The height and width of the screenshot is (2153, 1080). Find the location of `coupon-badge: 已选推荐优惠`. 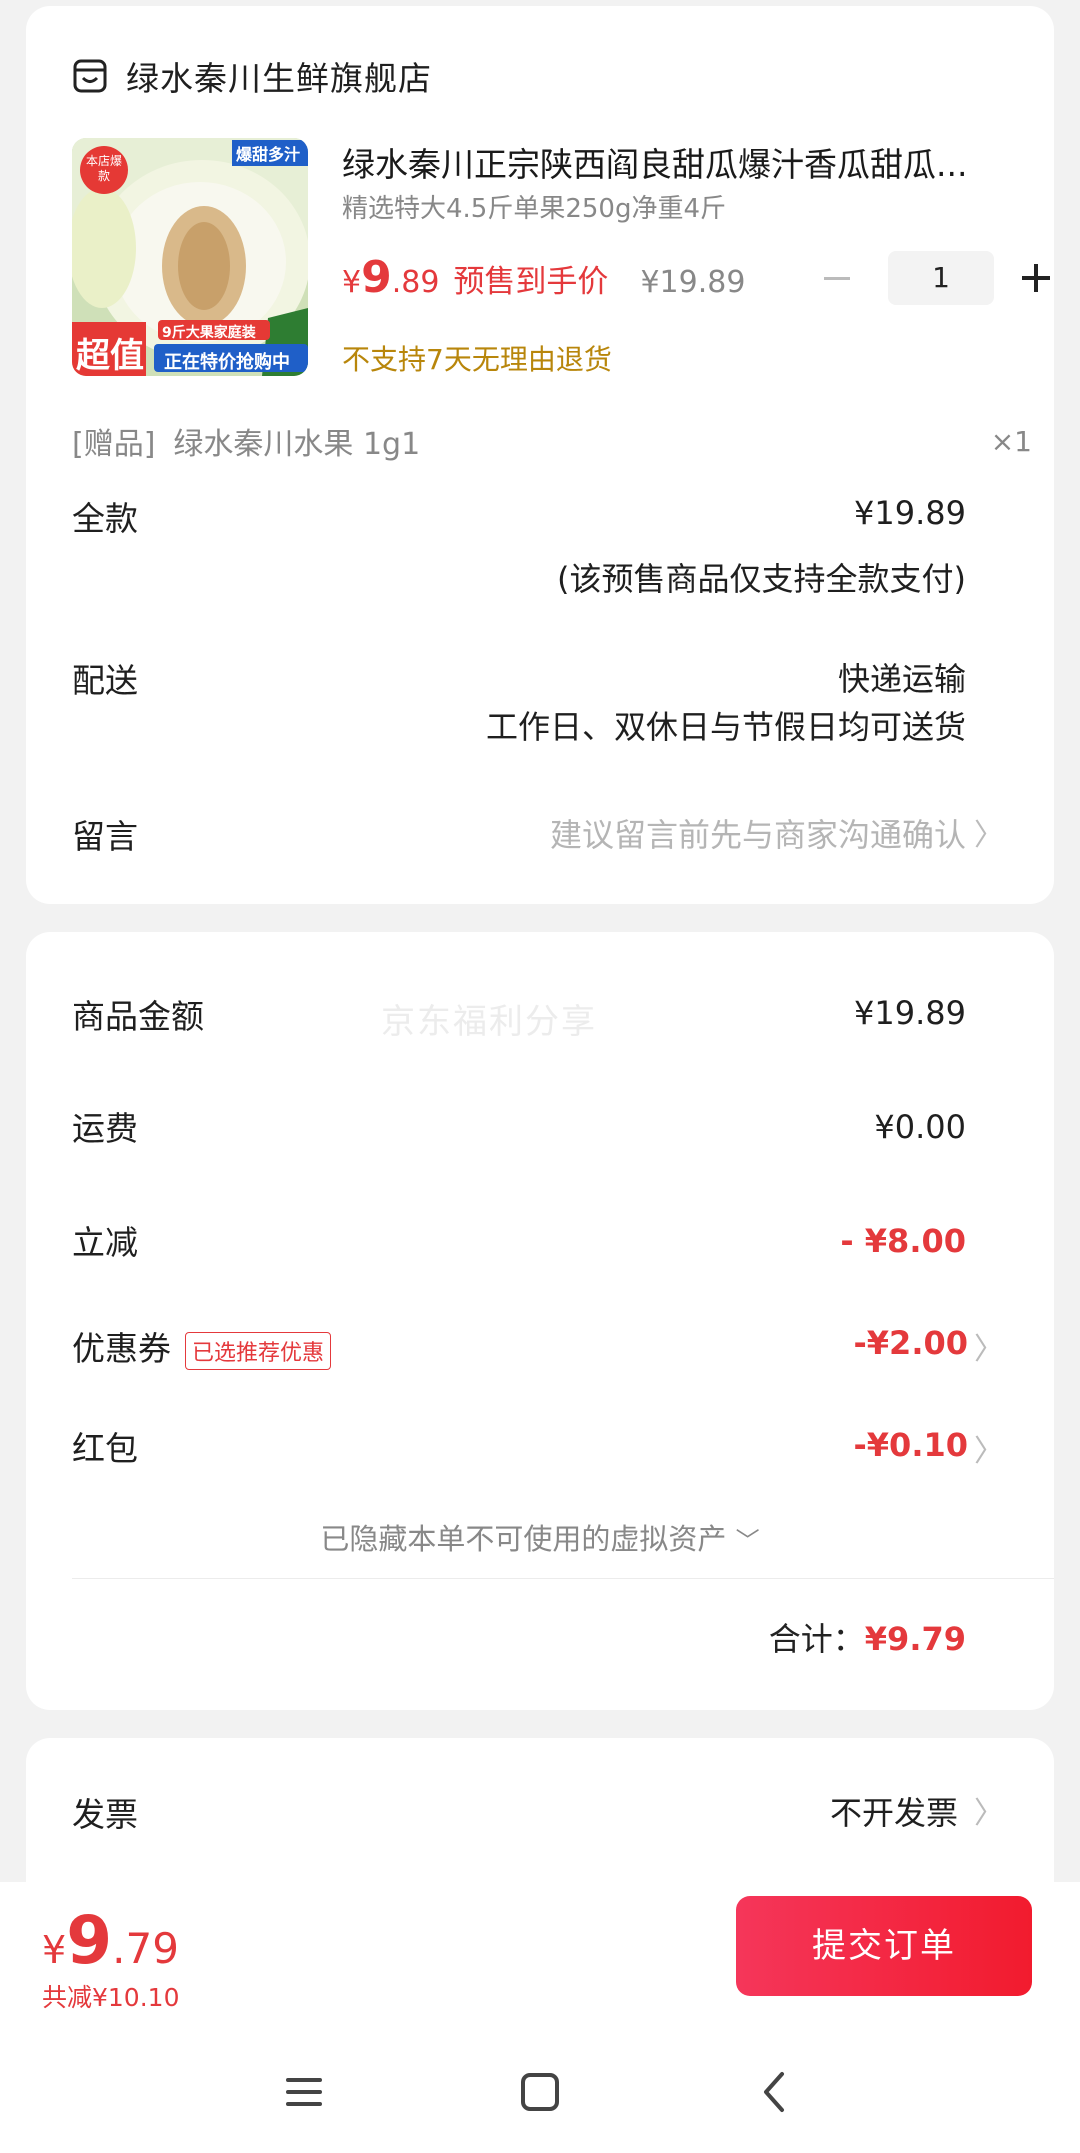

coupon-badge: 已选推荐优惠 is located at coordinates (258, 1350).